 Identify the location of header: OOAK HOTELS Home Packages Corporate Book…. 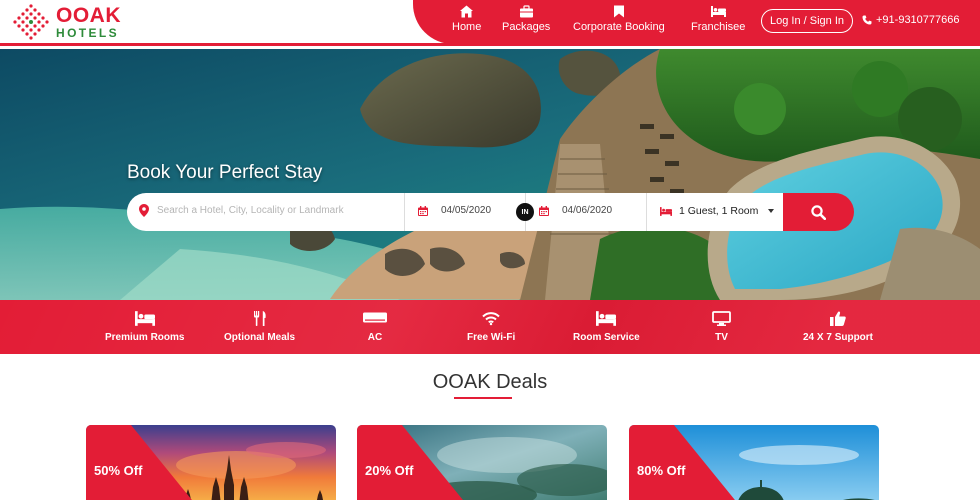
(490, 23).